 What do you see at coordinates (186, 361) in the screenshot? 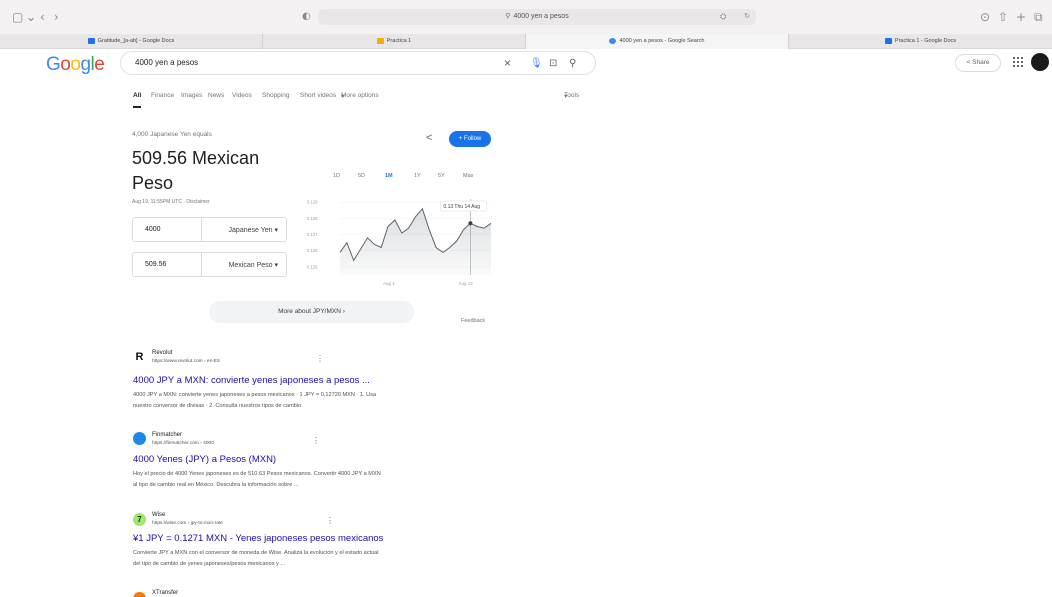
I see `site-url: https://www.revolut.com › es-ES` at bounding box center [186, 361].